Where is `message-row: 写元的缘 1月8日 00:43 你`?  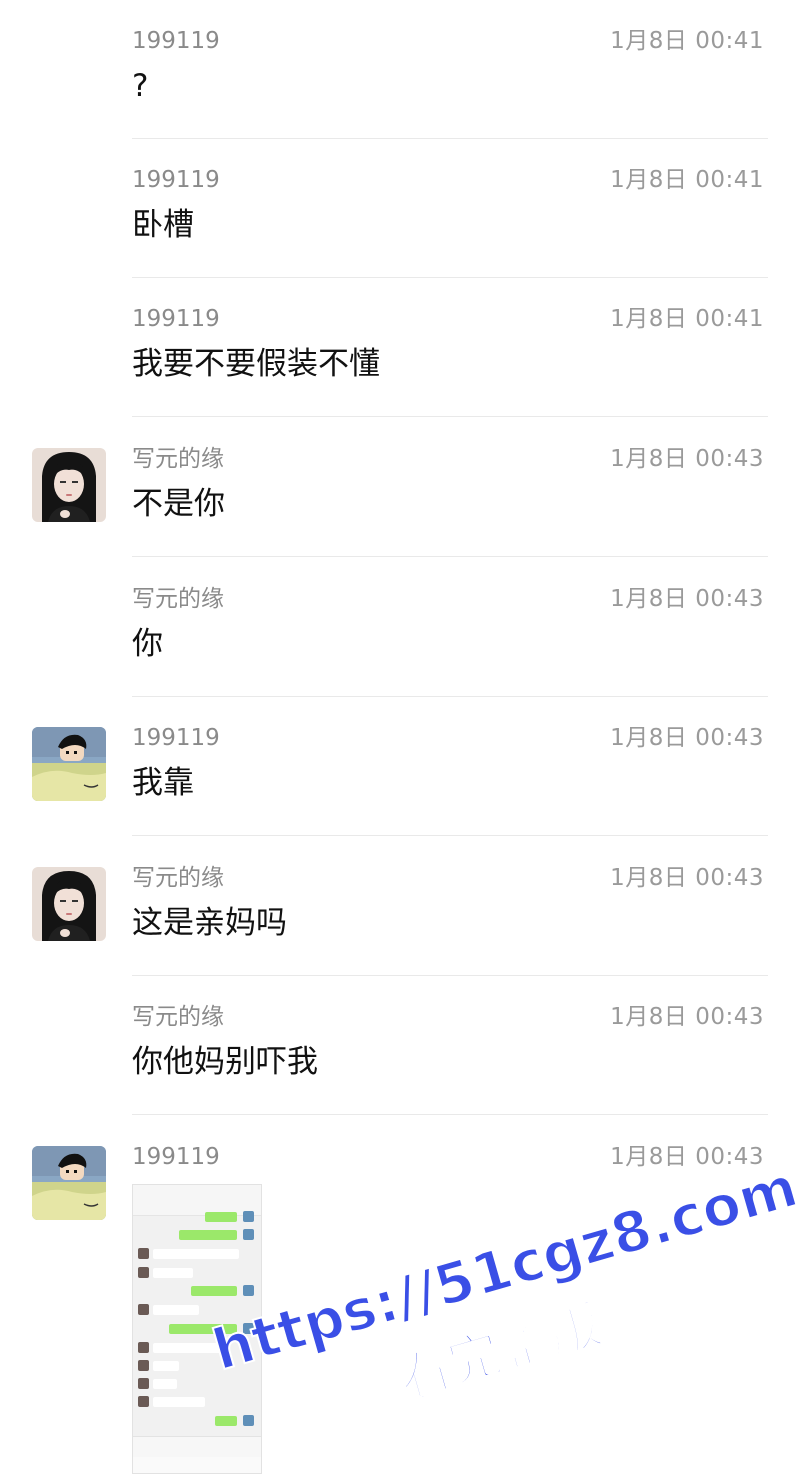
message-row: 写元的缘 1月8日 00:43 你 is located at coordinates (400, 627).